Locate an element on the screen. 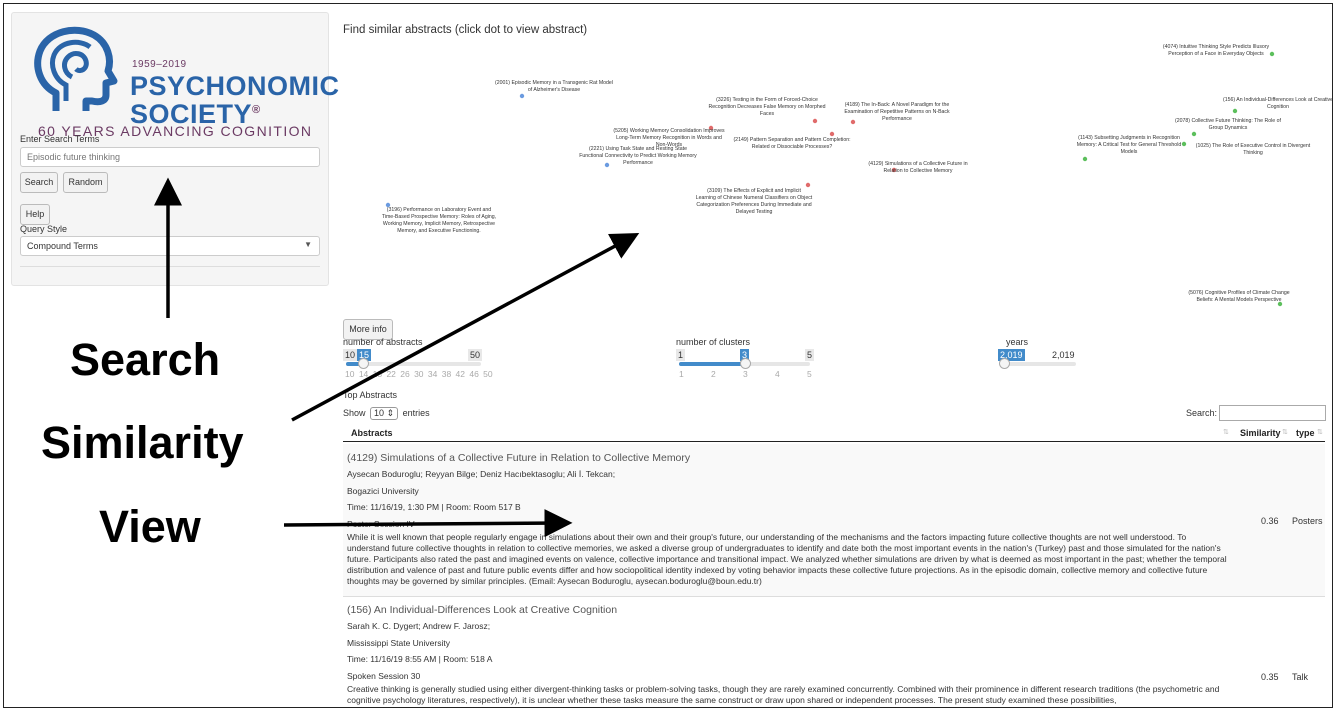  abstract-authors: Sarah K. C. Dygert; Andrew F. Jarosz; is located at coordinates (419, 626).